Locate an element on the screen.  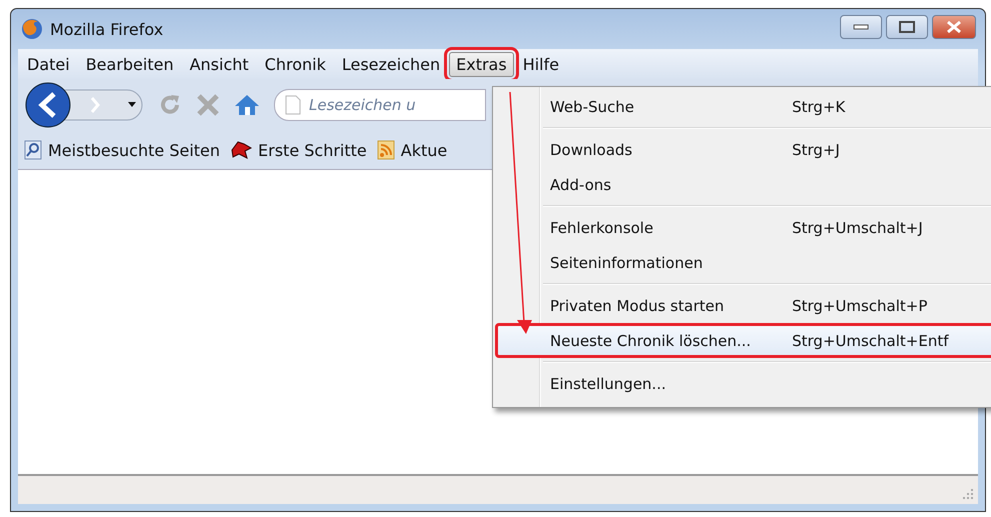
search-page-icon is located at coordinates (33, 150).